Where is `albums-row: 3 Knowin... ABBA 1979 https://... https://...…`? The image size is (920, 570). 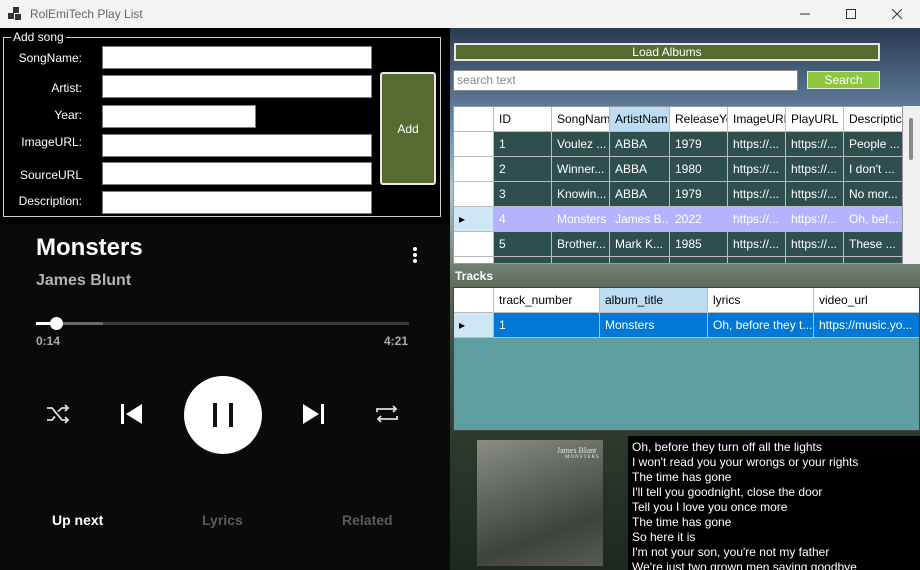
albums-row: 3 Knowin... ABBA 1979 https://... https://...… is located at coordinates (678, 194).